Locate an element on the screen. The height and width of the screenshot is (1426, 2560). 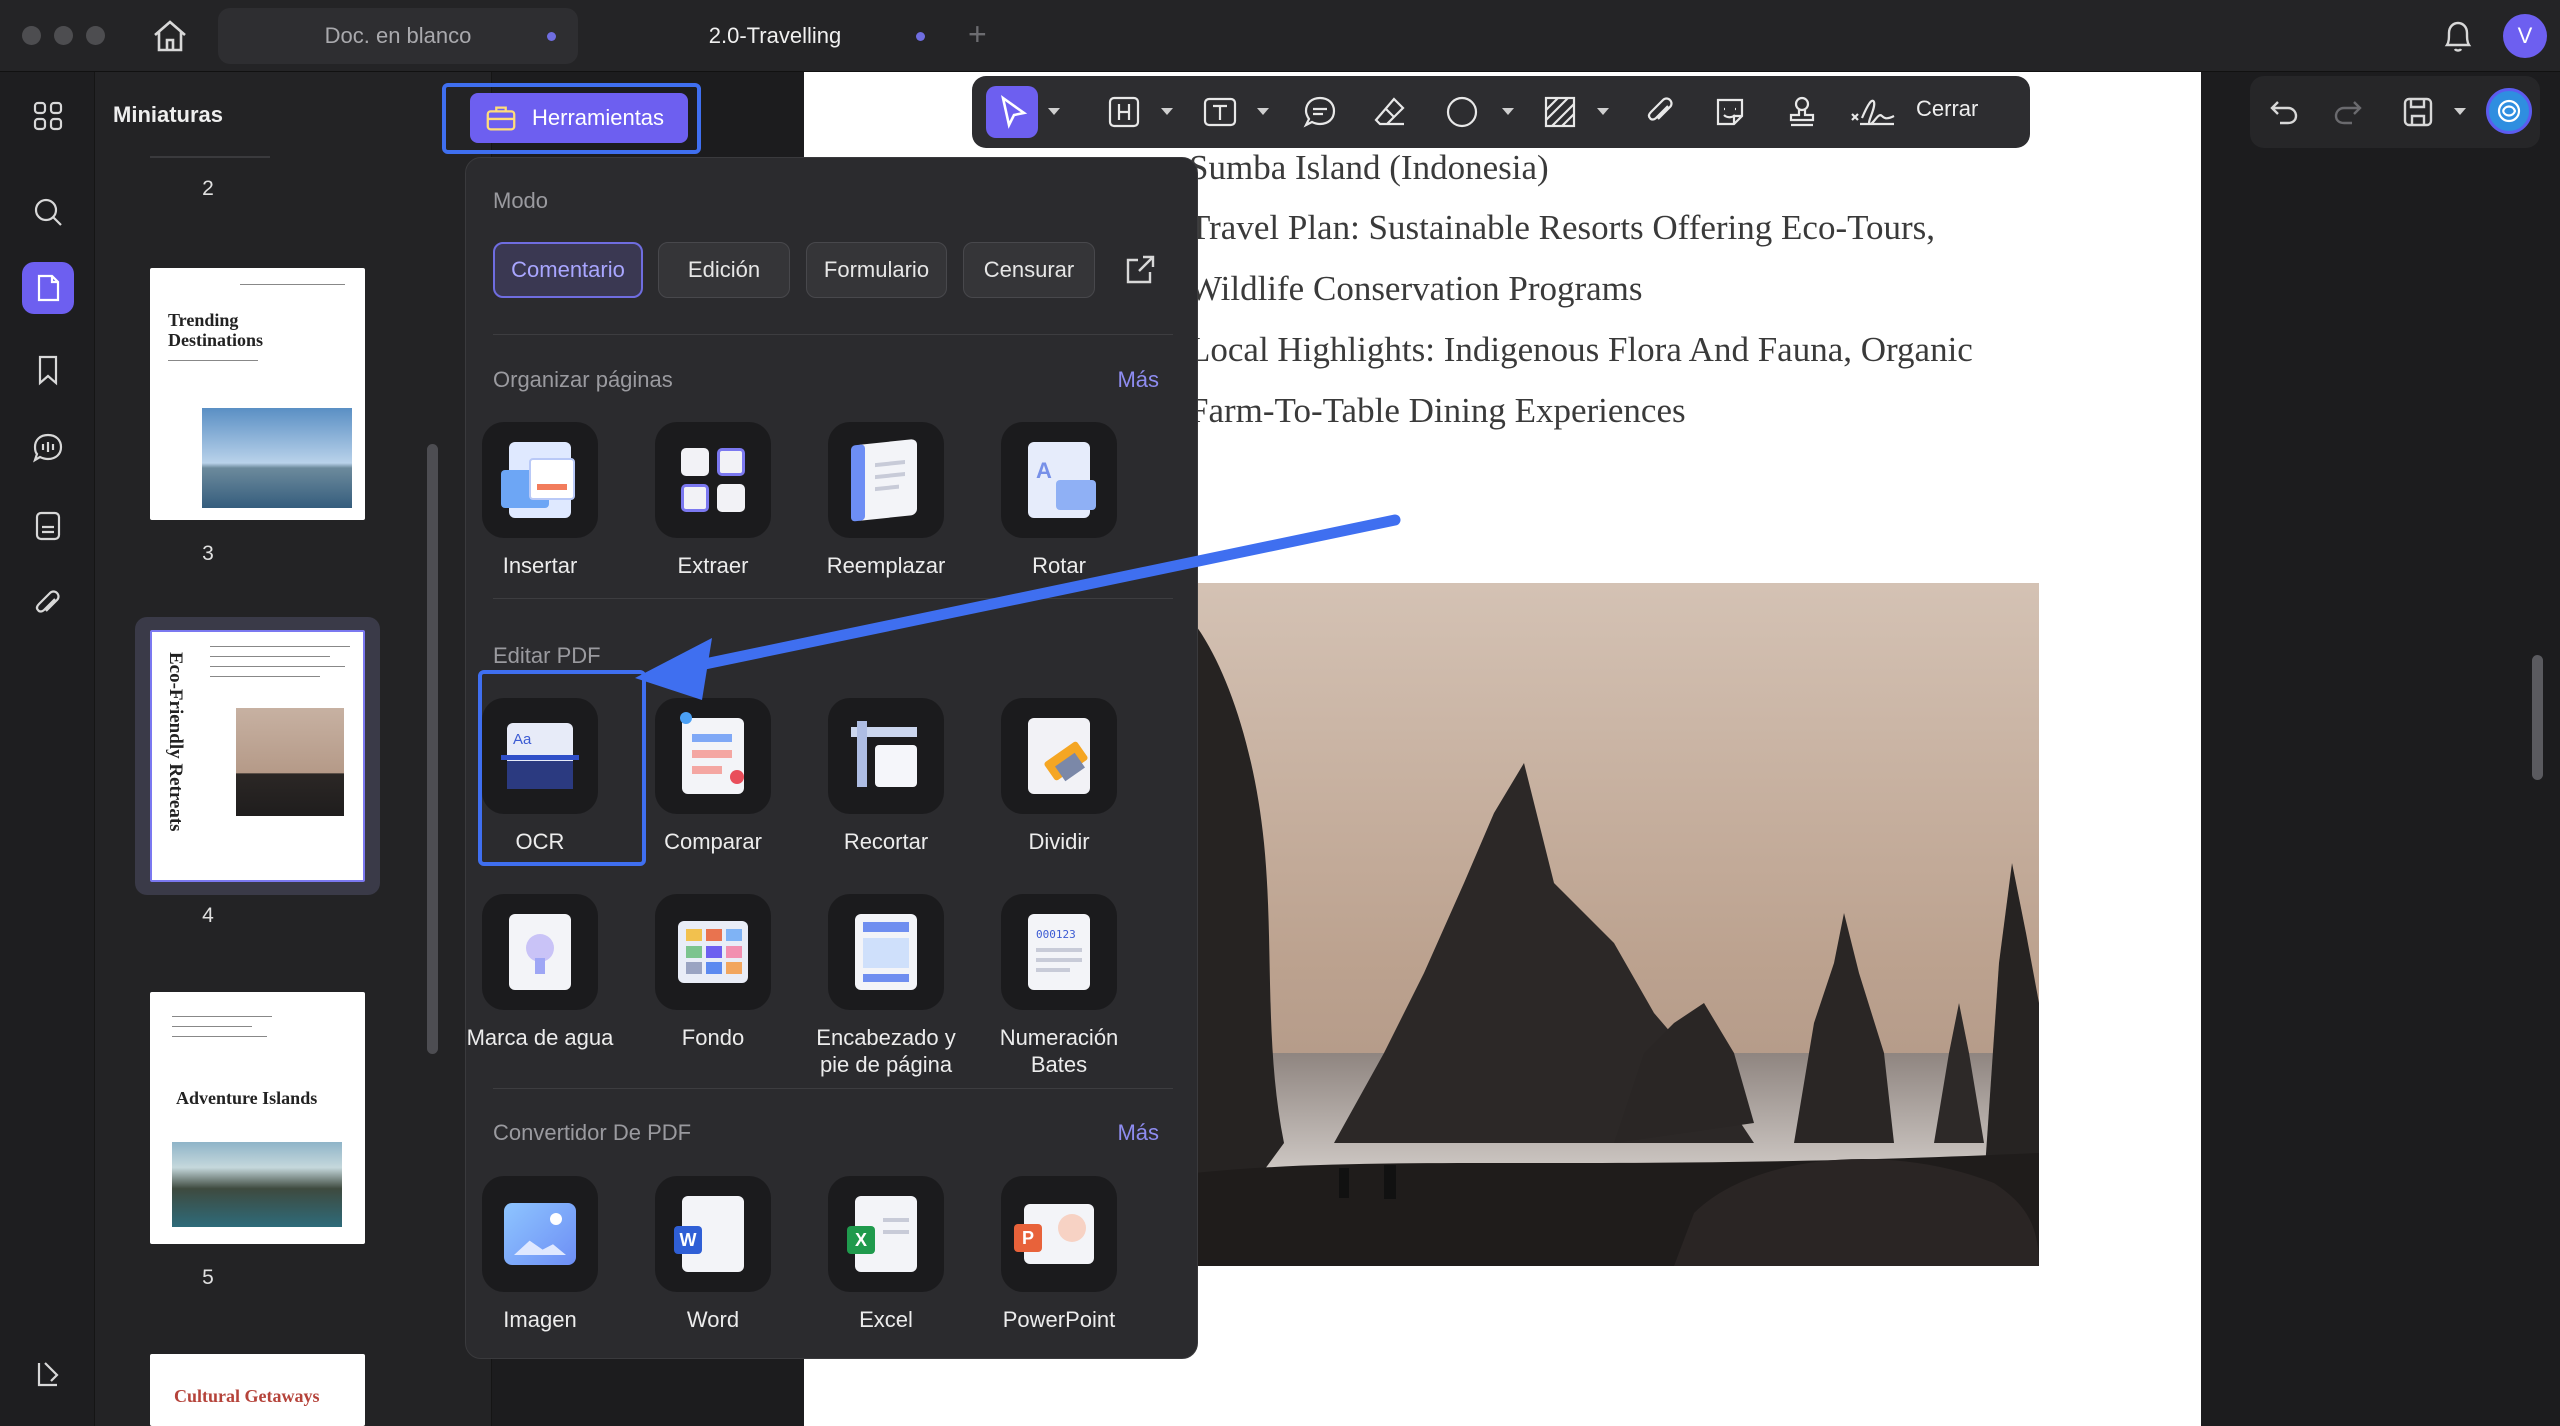
annotation-arrow is located at coordinates (1018, 607).